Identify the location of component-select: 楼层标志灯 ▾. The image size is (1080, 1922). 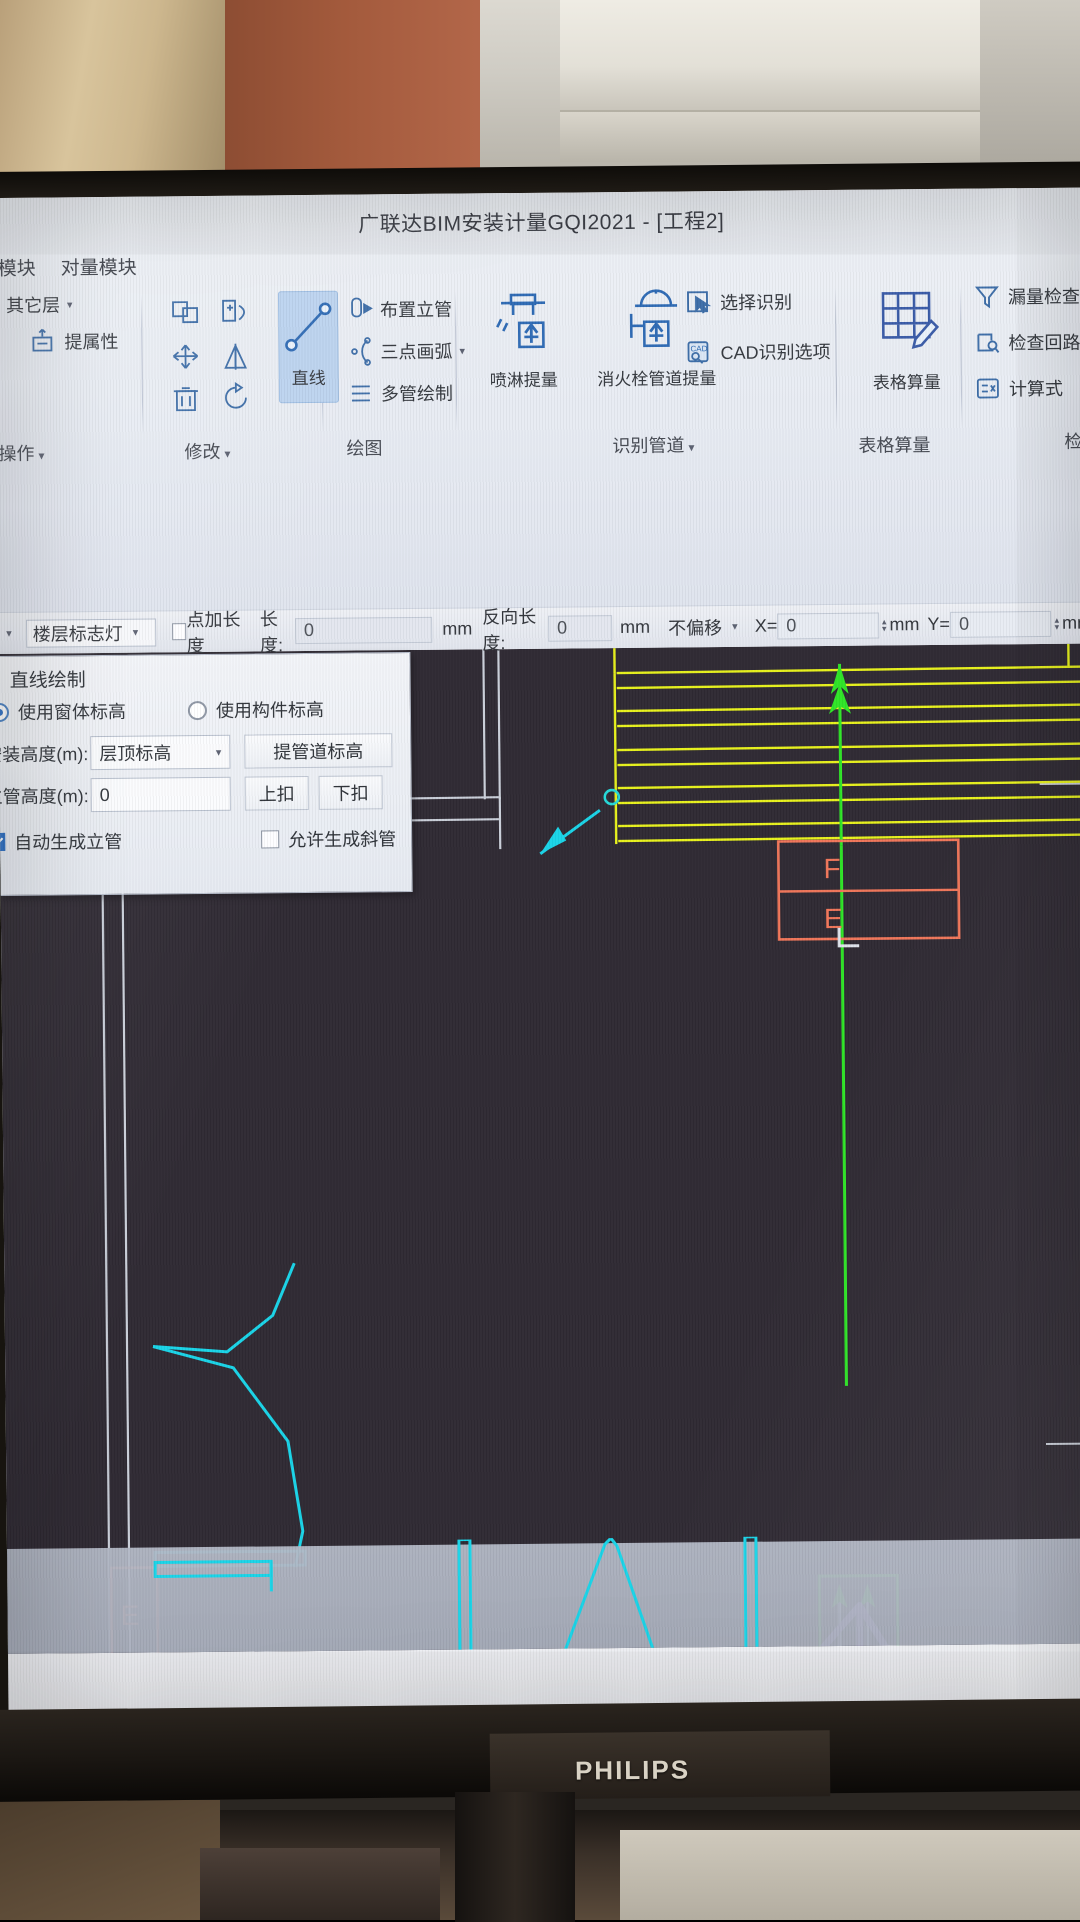
(91, 632).